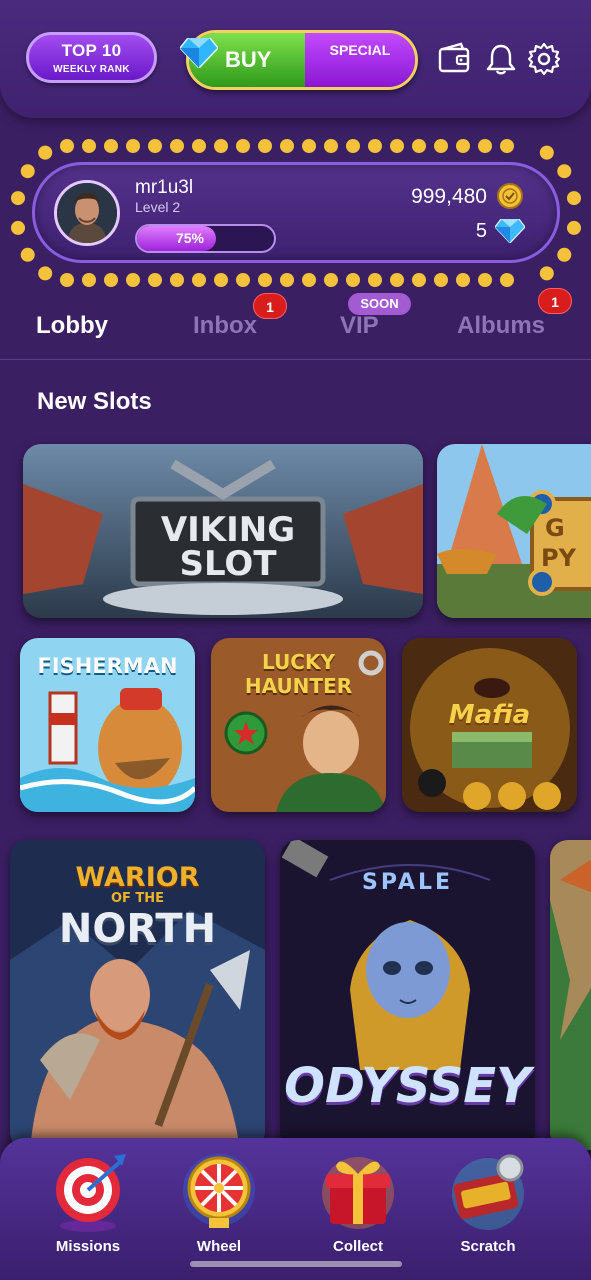 Image resolution: width=591 pixels, height=1280 pixels. Describe the element at coordinates (298, 662) in the screenshot. I see `lucky-title-line1: LUCKY` at that location.